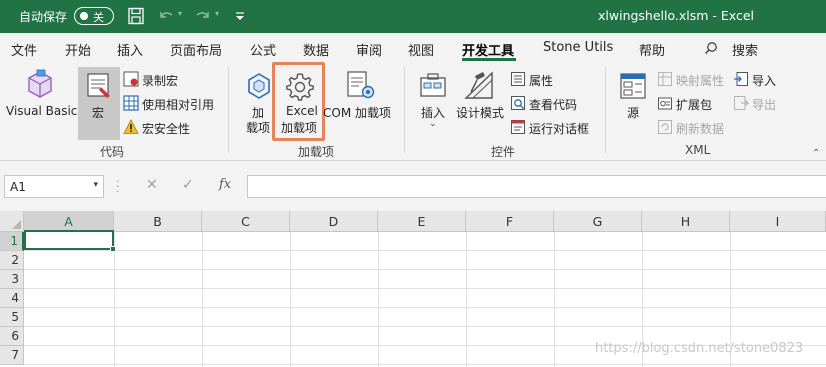 The width and height of the screenshot is (826, 367). Describe the element at coordinates (764, 104) in the screenshot. I see `export-button: 导出` at that location.